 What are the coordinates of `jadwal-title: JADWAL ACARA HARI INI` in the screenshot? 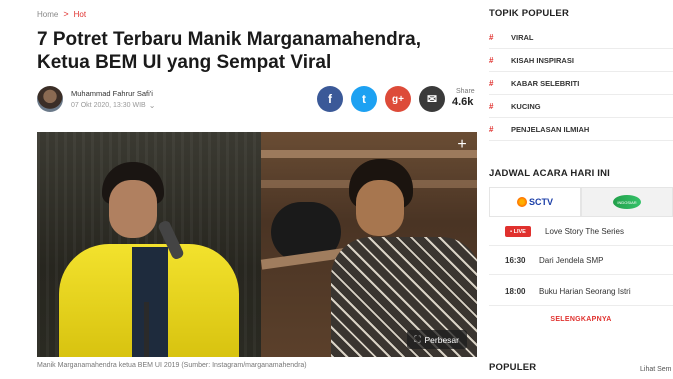 It's located at (550, 173).